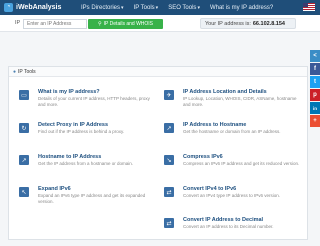 The height and width of the screenshot is (246, 320). I want to click on tool-title: What is my IP address?, so click(98, 92).